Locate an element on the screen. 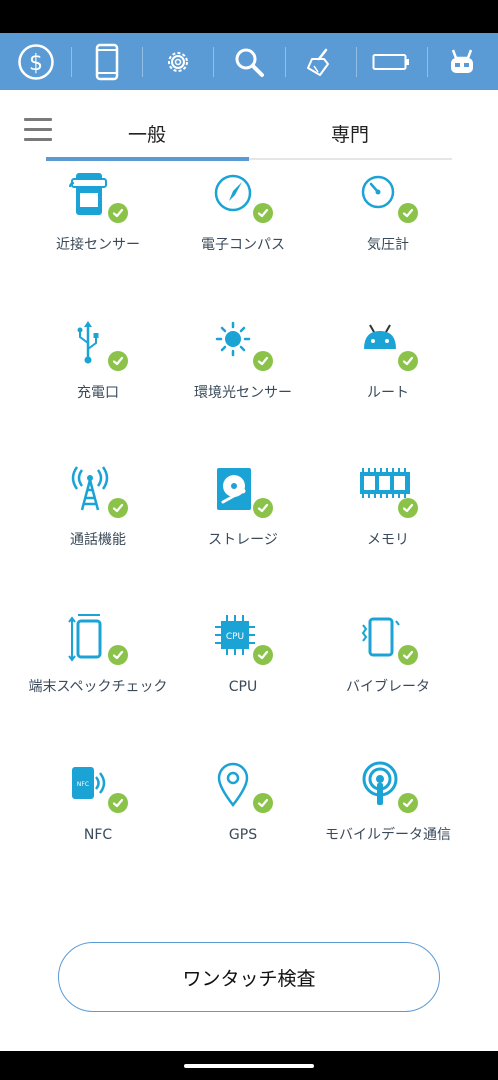 The height and width of the screenshot is (1080, 498). test-item-label: ストレージ is located at coordinates (243, 540).